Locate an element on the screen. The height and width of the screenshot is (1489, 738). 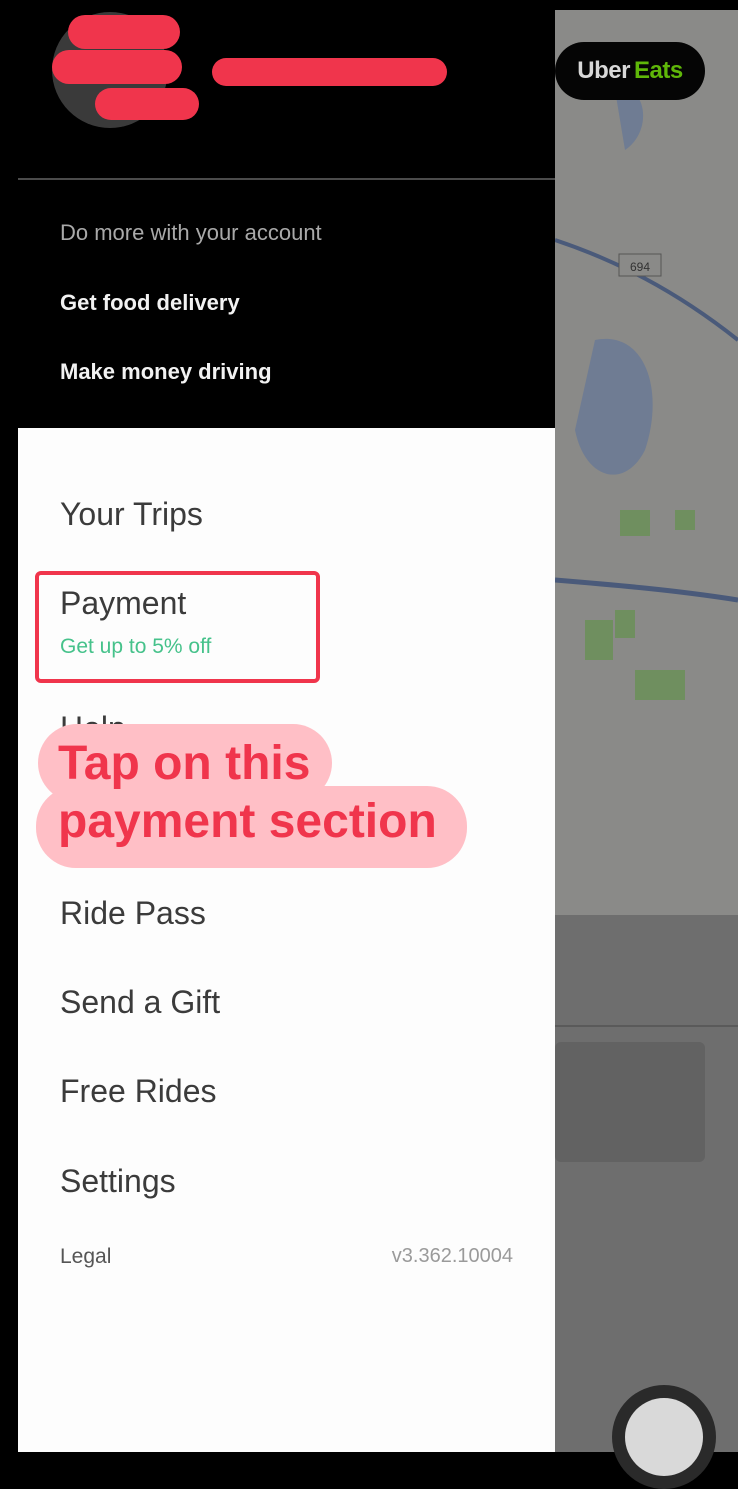
annotation-line-1: Tap on this is located at coordinates (185, 763).